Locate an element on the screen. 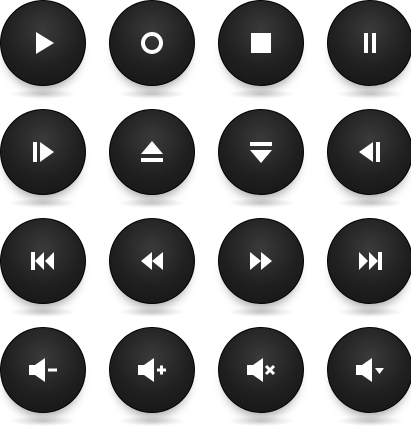  record-button is located at coordinates (152, 49).